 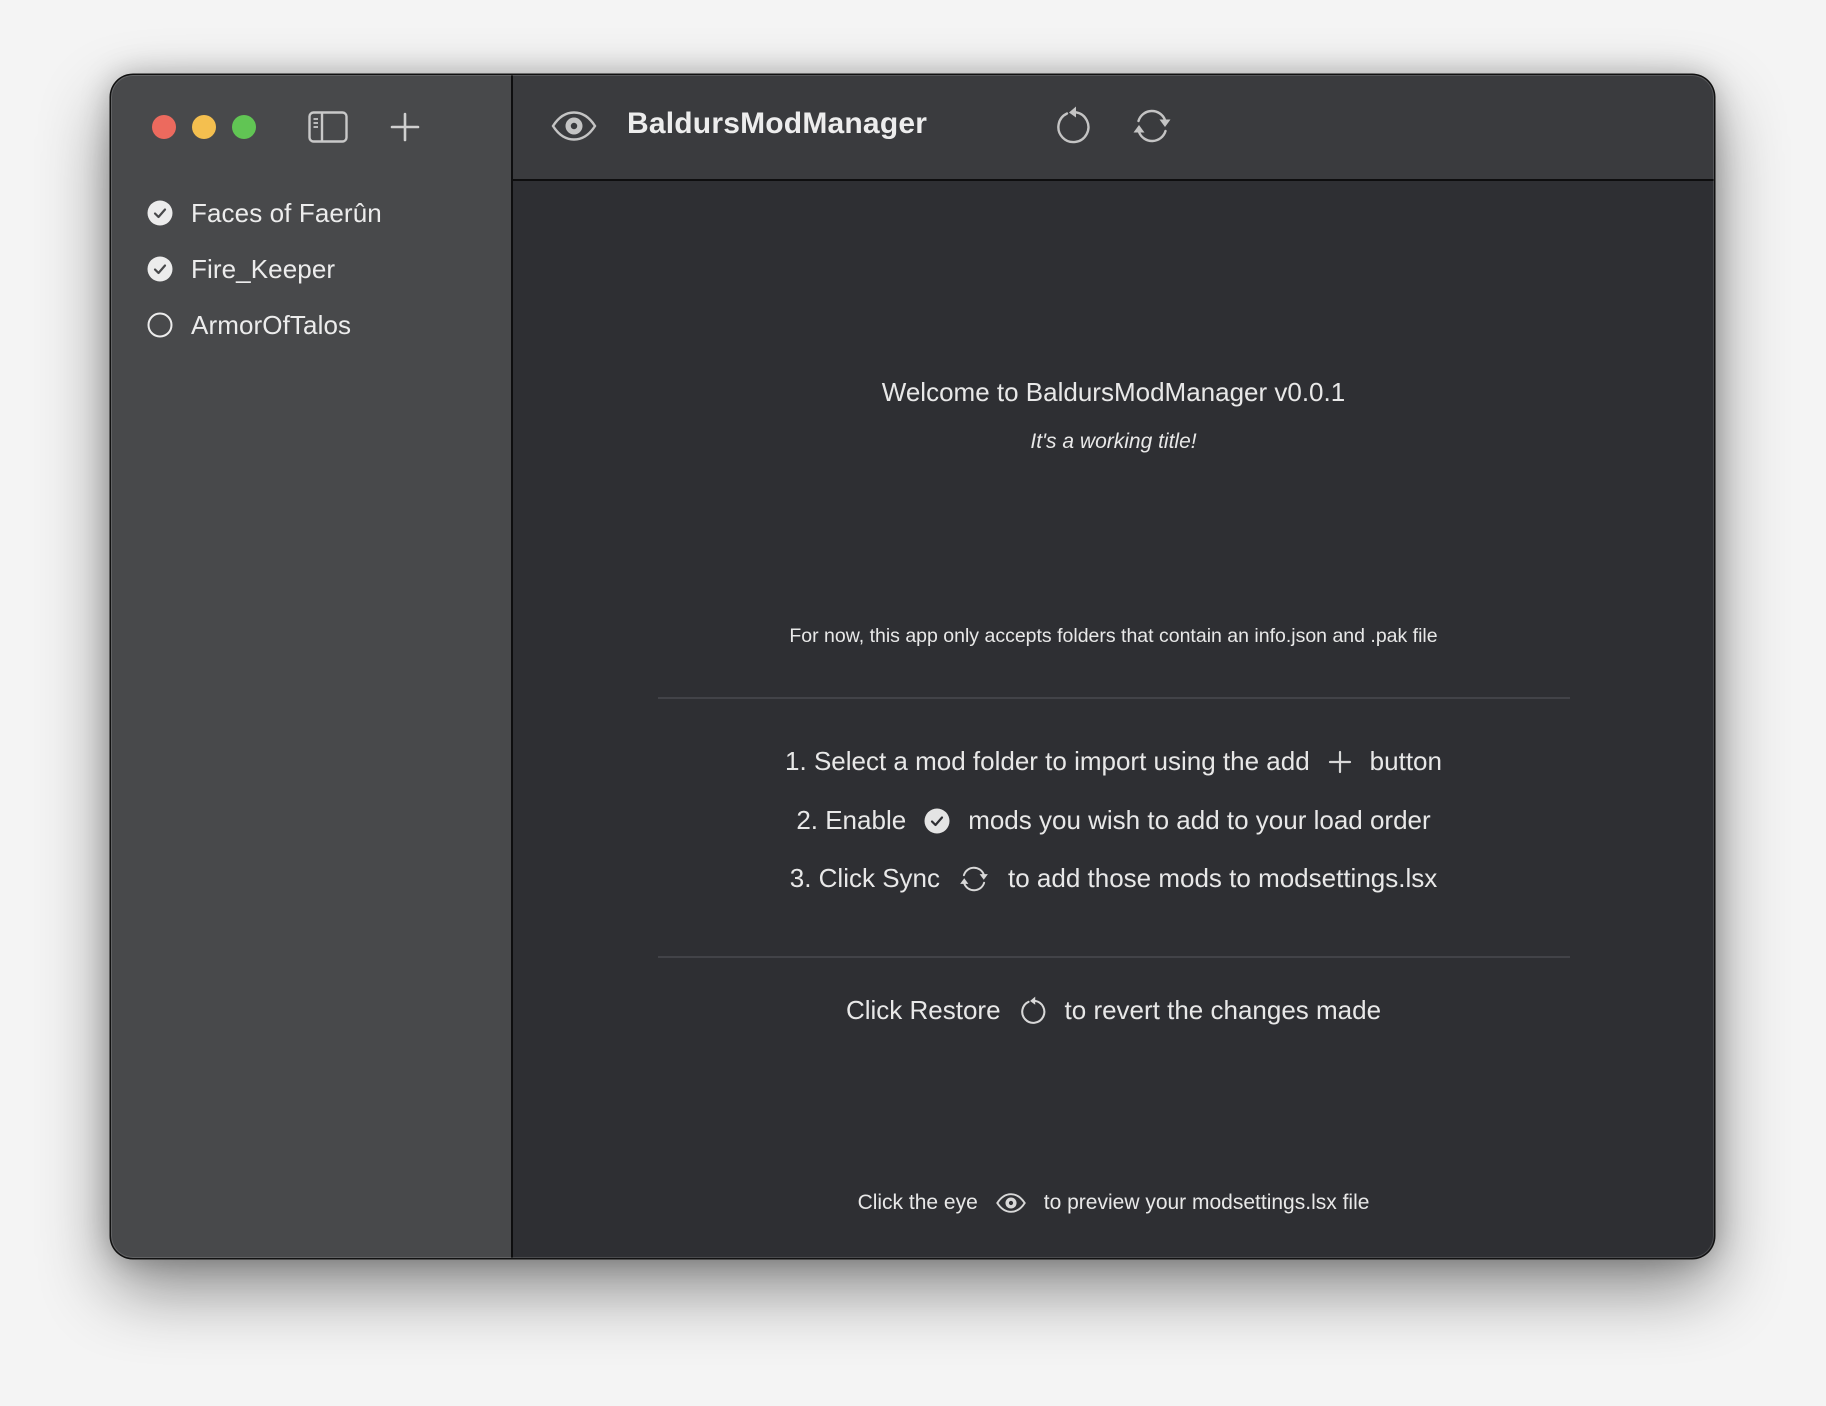 I want to click on preview-button, so click(x=574, y=126).